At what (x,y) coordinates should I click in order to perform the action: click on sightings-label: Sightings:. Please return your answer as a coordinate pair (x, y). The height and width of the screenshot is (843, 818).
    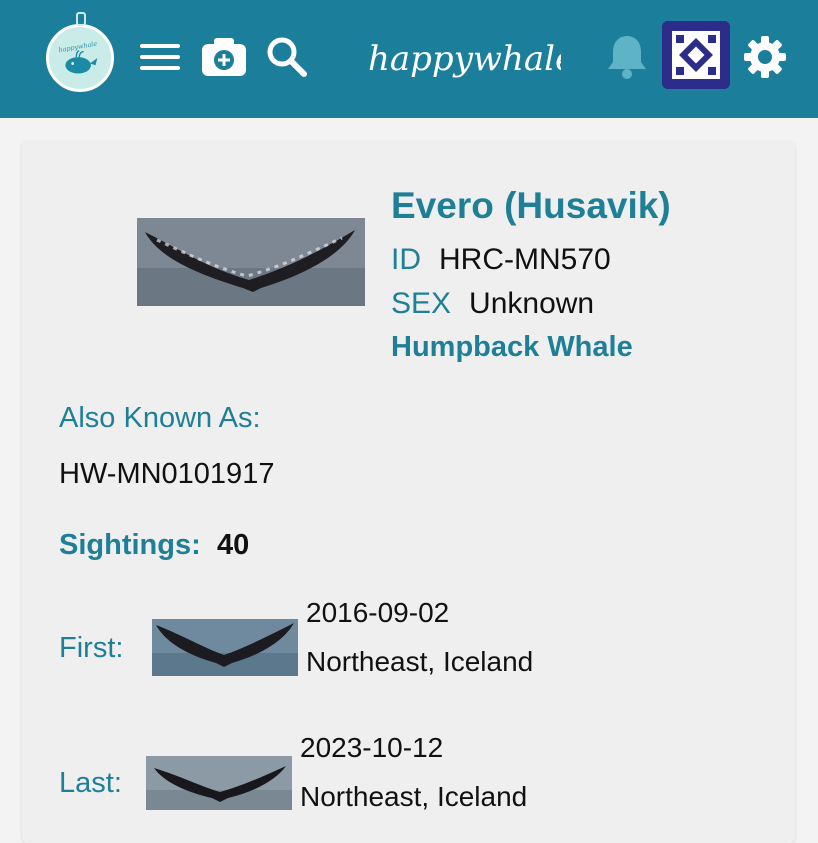
    Looking at the image, I should click on (130, 545).